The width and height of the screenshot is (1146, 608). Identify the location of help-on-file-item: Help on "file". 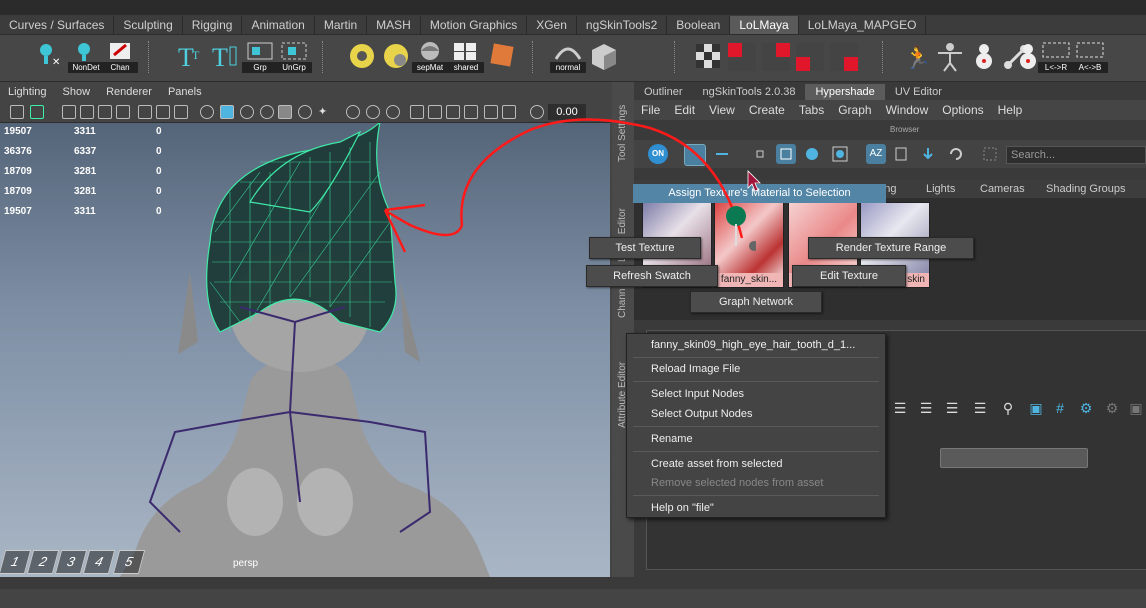
(682, 508).